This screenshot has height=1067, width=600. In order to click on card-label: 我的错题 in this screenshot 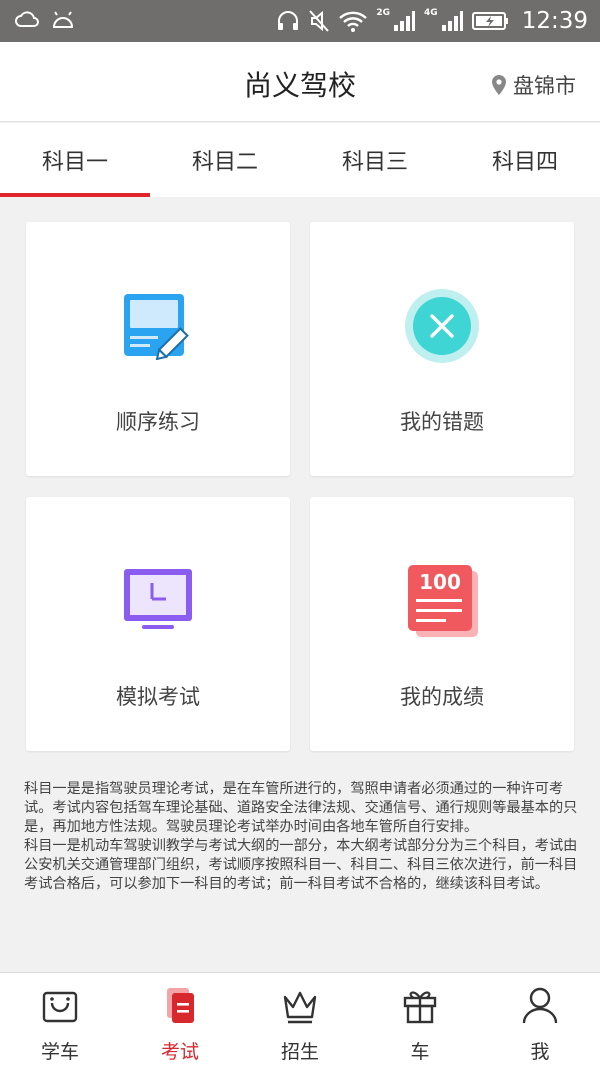, I will do `click(442, 422)`.